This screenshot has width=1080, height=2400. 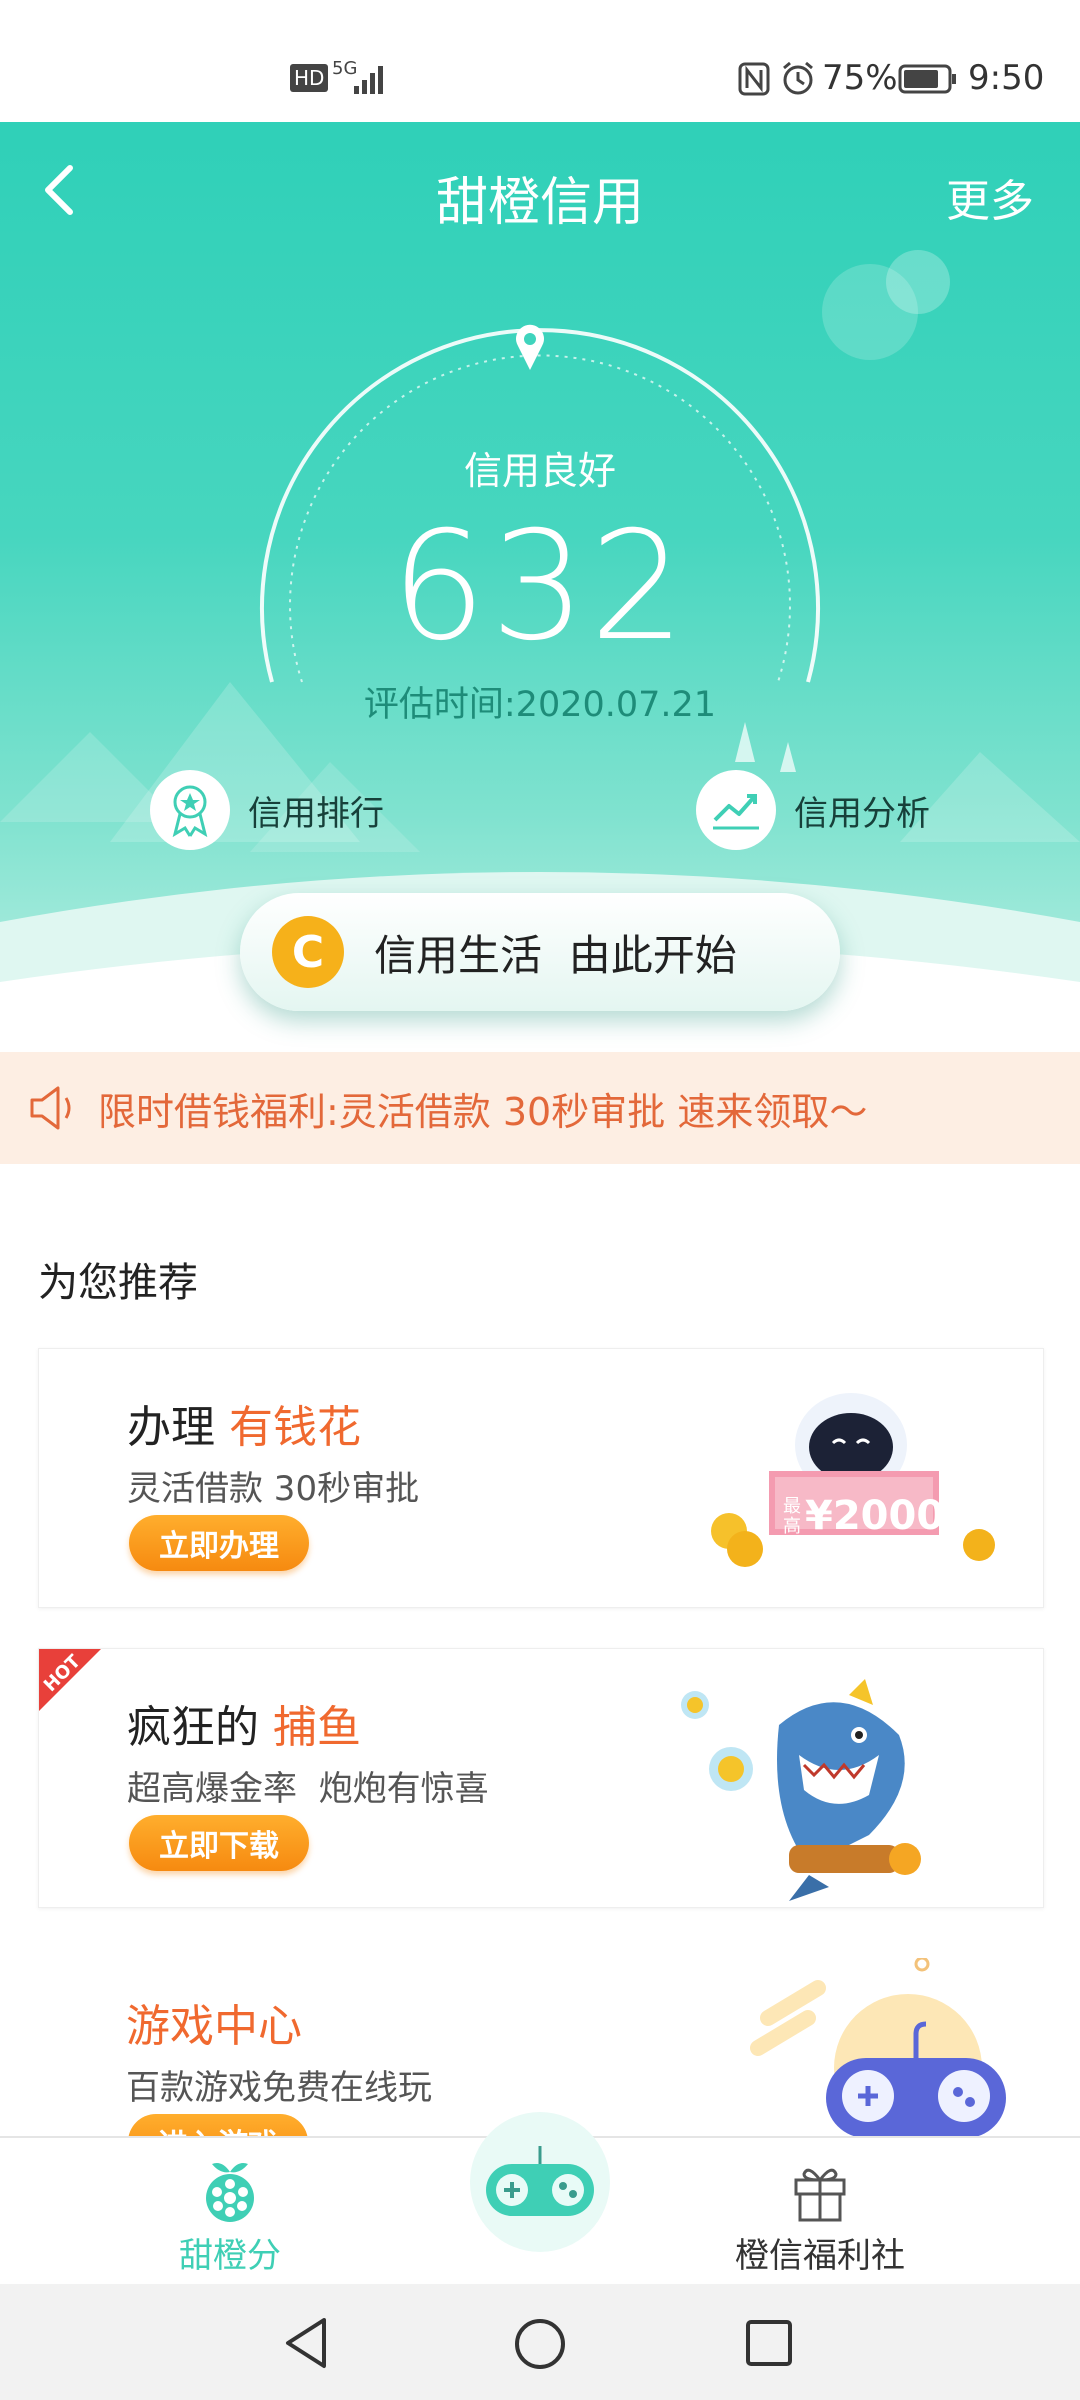 I want to click on fishing-card-title: 疯狂的 捕鱼, so click(x=244, y=1723).